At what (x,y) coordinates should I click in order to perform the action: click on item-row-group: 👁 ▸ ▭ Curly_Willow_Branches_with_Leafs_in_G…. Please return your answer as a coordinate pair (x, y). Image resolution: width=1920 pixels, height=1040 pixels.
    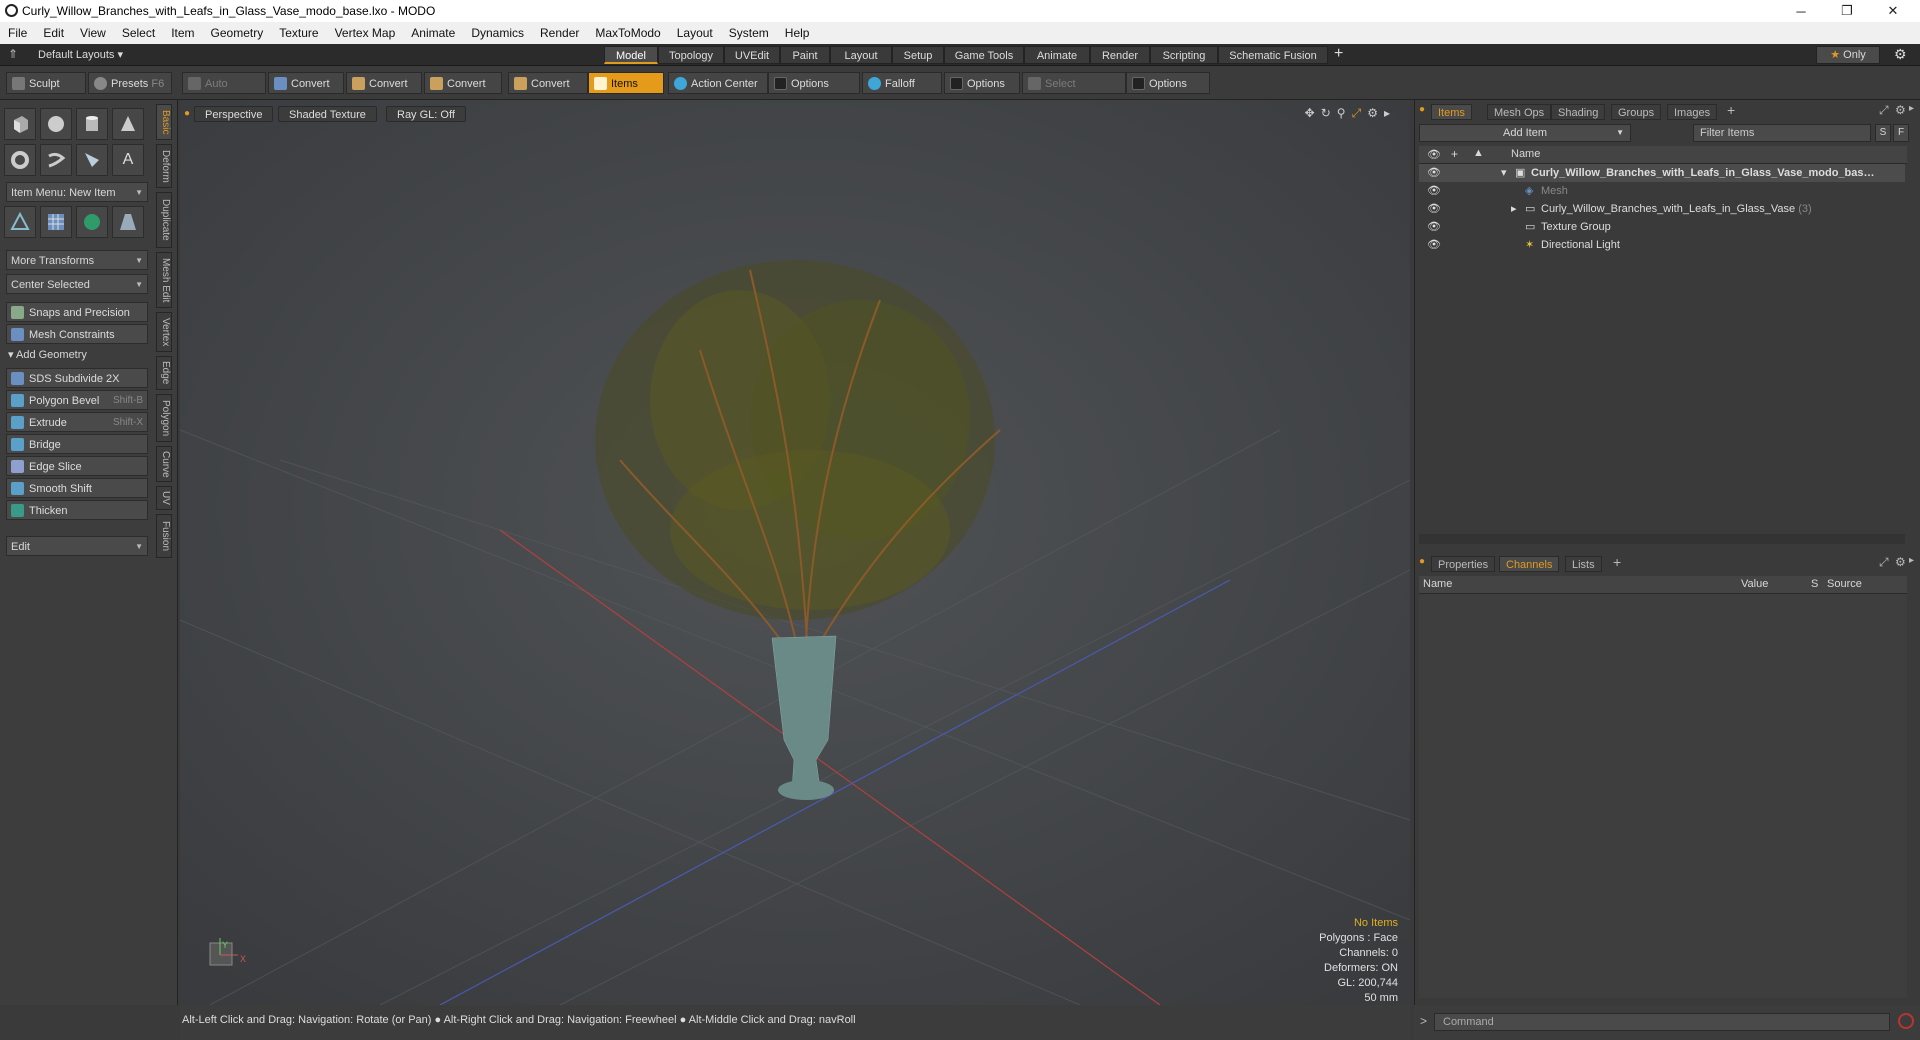
    Looking at the image, I should click on (1662, 209).